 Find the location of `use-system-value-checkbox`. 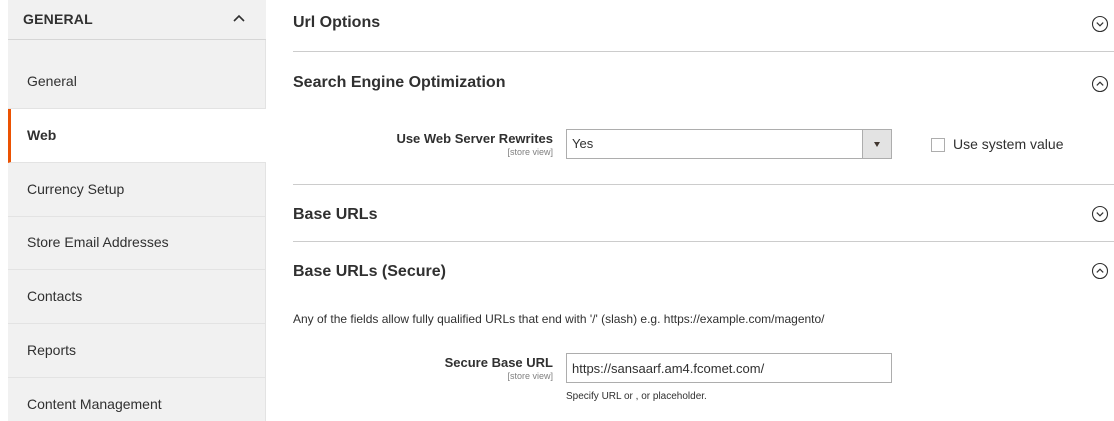

use-system-value-checkbox is located at coordinates (938, 145).